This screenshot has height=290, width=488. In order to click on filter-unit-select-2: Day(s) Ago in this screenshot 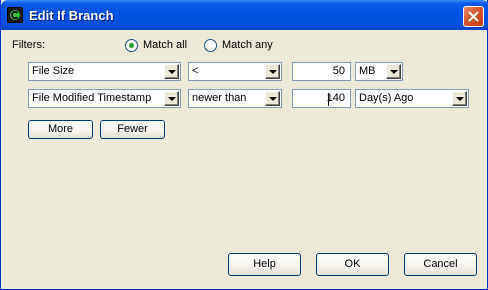, I will do `click(412, 98)`.